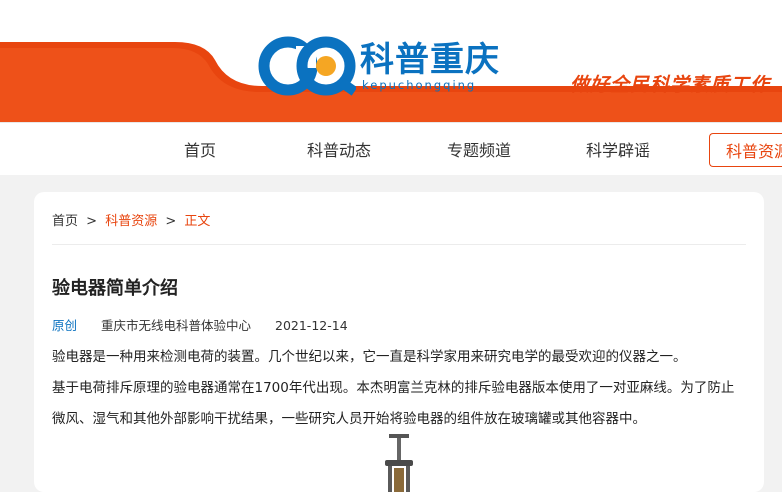  What do you see at coordinates (65, 221) in the screenshot?
I see `breadcrumb-home: 首页` at bounding box center [65, 221].